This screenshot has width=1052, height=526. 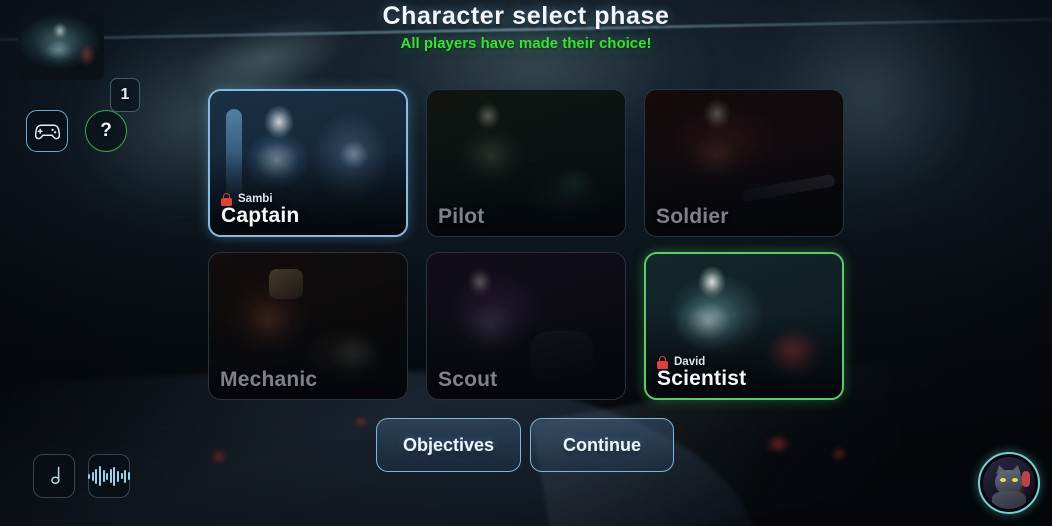 What do you see at coordinates (602, 445) in the screenshot?
I see `continue-button: Continue` at bounding box center [602, 445].